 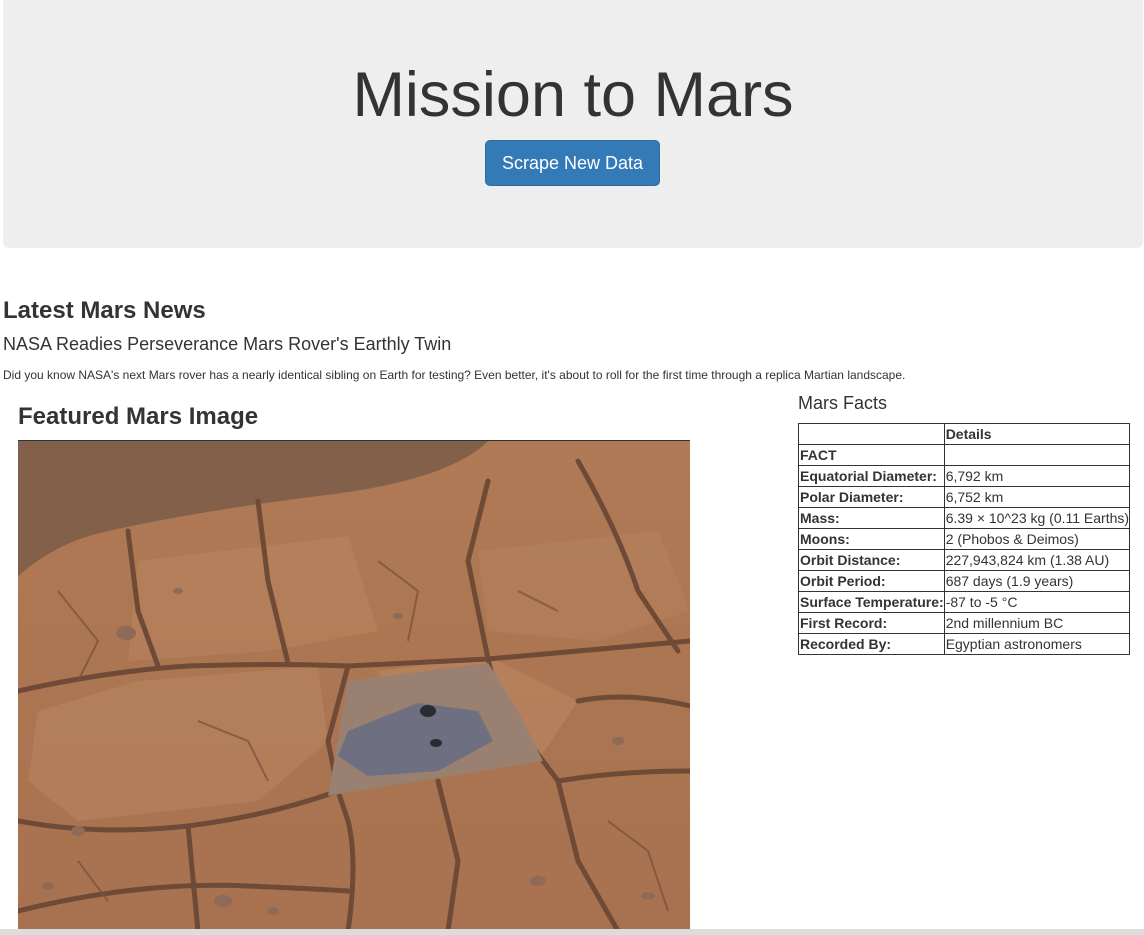 I want to click on fact-value: 2nd millennium BC, so click(x=1037, y=623).